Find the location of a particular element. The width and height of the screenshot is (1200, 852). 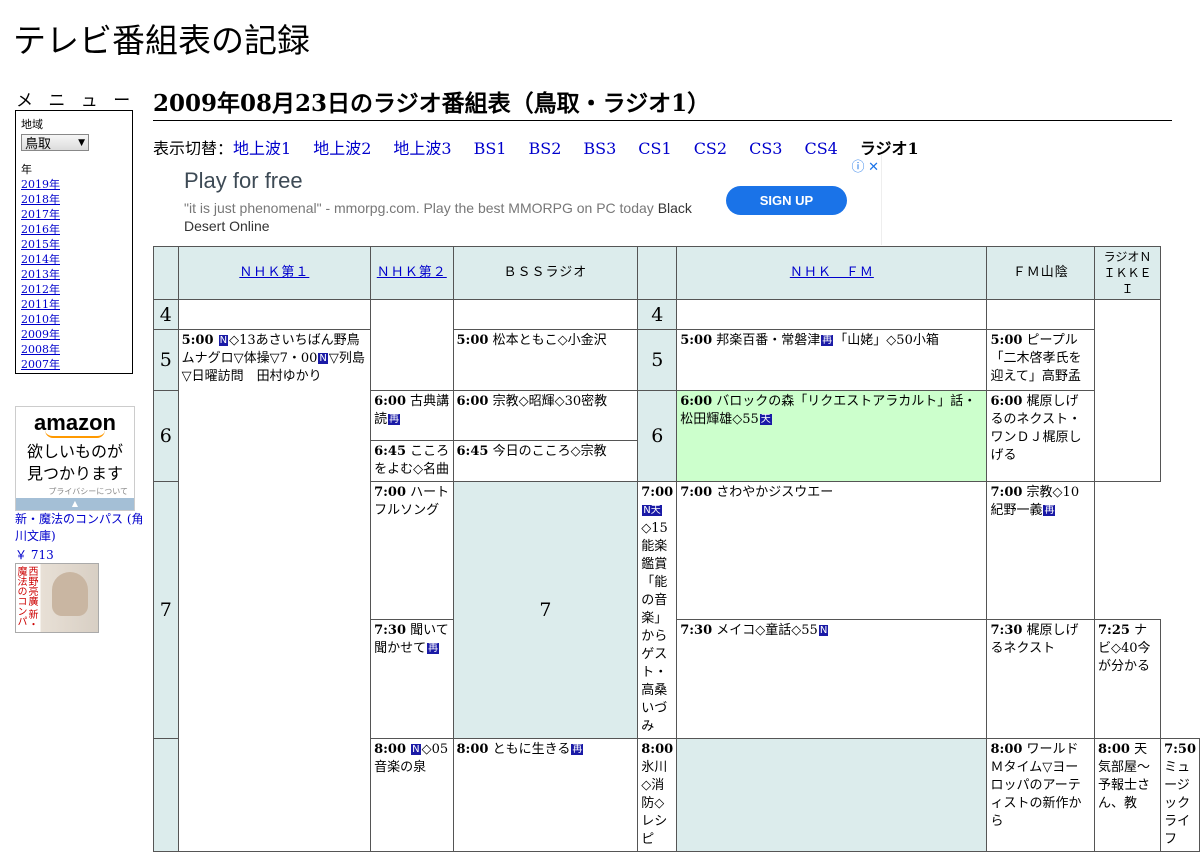

year-link-2018: 2018年 is located at coordinates (74, 199).